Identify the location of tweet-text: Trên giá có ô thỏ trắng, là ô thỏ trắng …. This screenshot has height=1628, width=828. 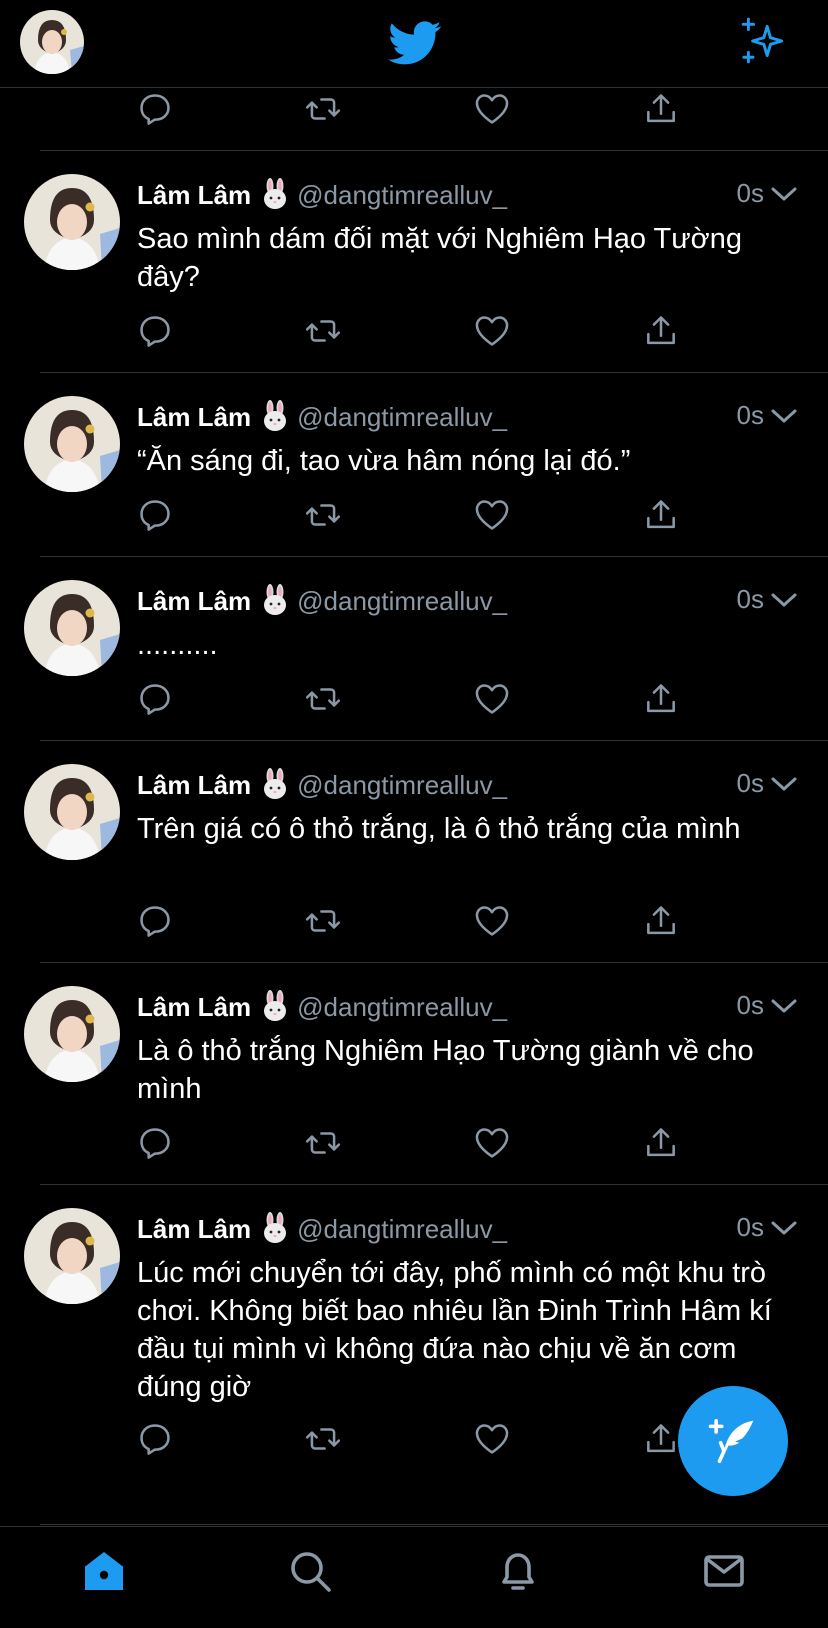
(439, 829).